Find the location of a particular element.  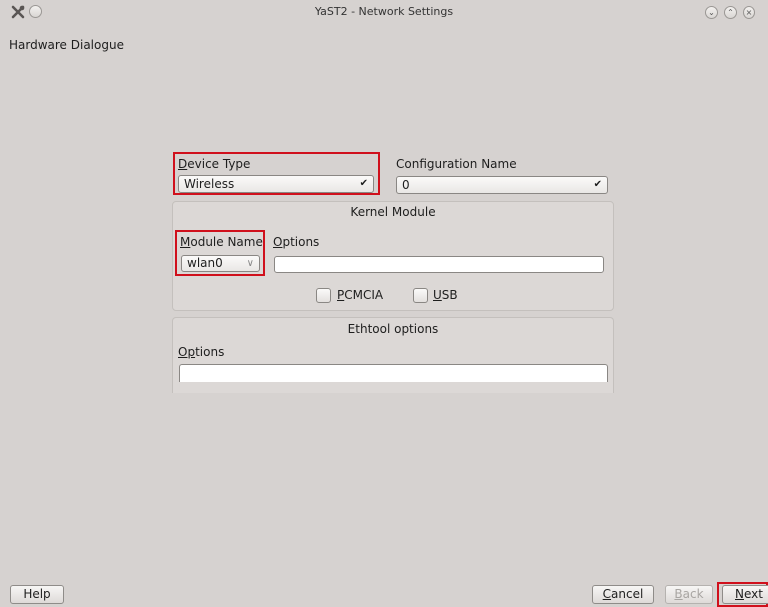

module-name-select: wlan0 ∨ is located at coordinates (220, 263).